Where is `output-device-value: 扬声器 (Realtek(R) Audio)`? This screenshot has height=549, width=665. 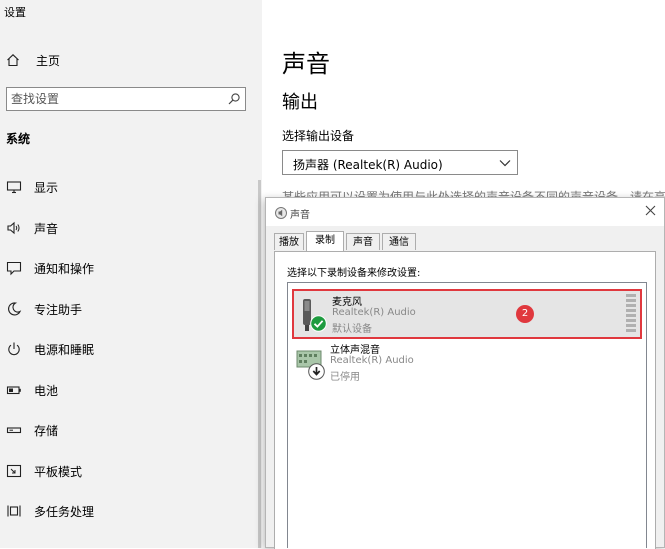
output-device-value: 扬声器 (Realtek(R) Audio) is located at coordinates (368, 165).